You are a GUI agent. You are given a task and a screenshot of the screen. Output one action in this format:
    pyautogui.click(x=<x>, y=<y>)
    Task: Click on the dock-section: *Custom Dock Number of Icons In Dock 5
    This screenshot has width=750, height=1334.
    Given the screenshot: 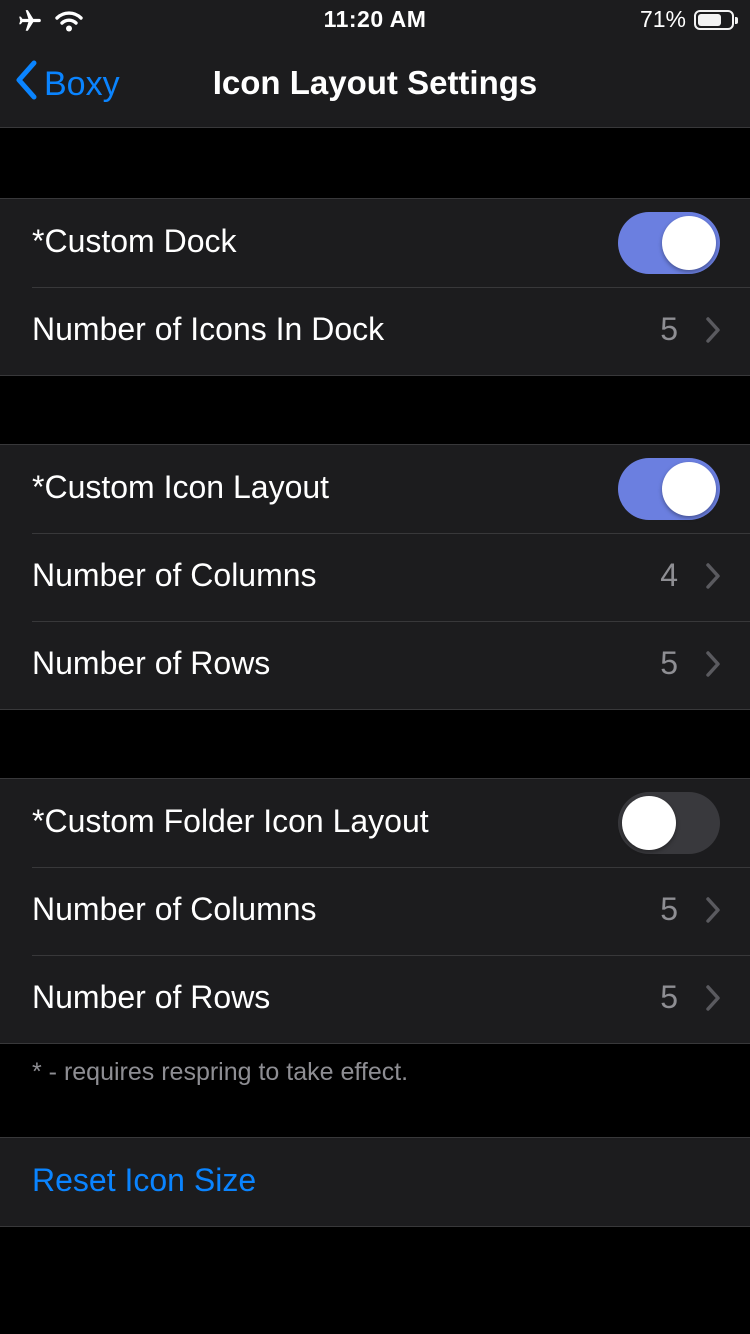 What is the action you would take?
    pyautogui.click(x=375, y=287)
    